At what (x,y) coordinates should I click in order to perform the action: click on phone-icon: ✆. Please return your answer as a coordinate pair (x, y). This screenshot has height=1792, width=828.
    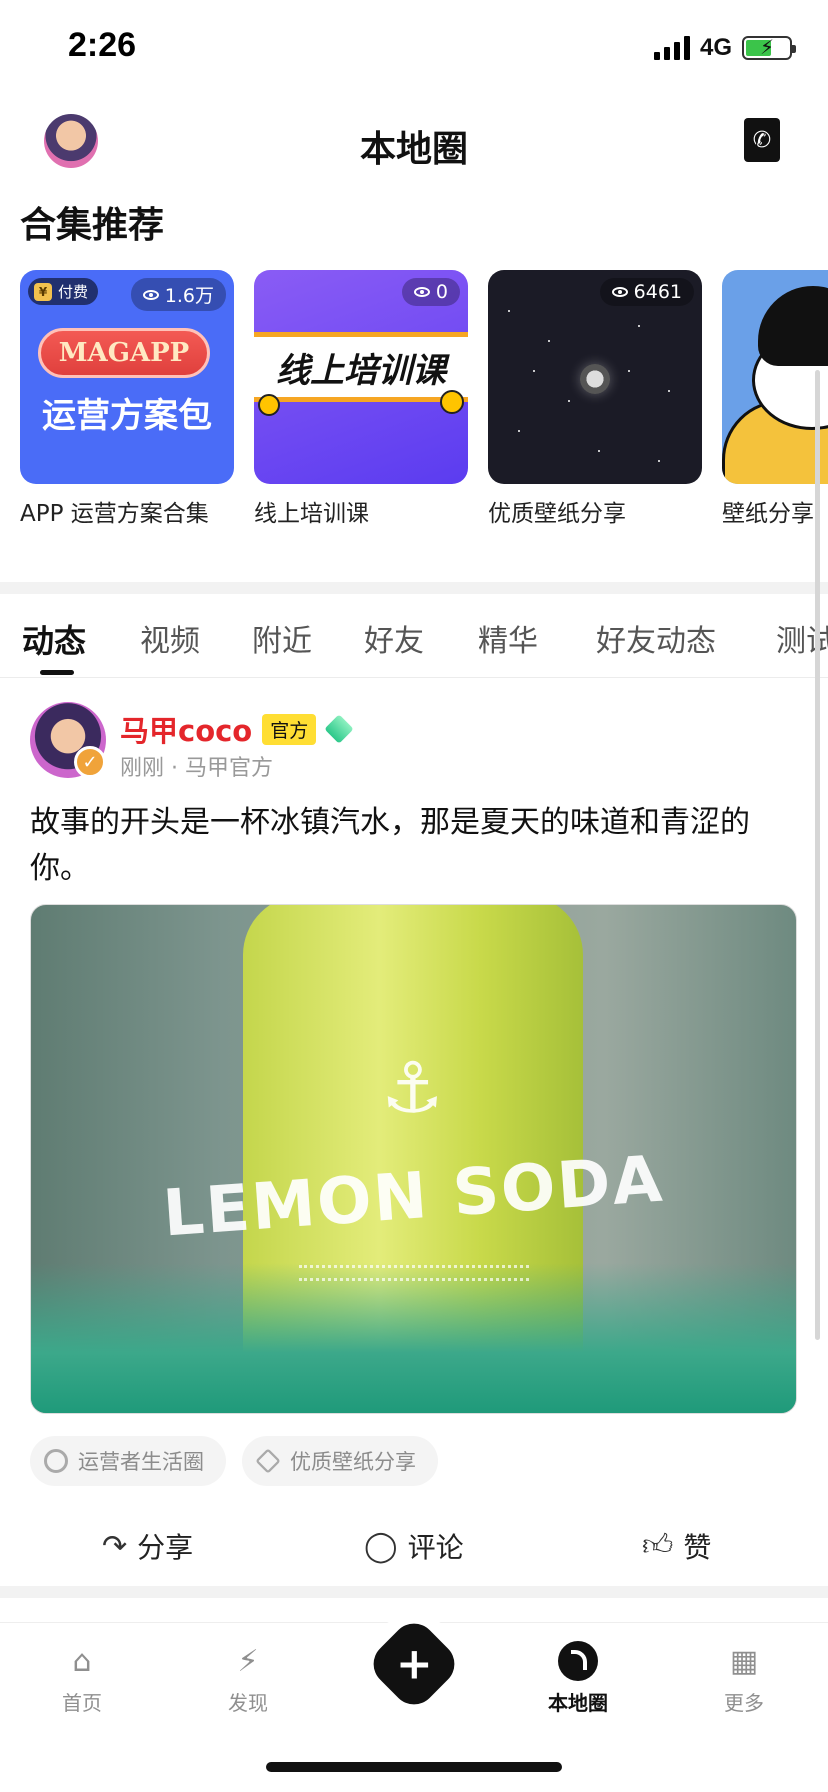
    Looking at the image, I should click on (762, 140).